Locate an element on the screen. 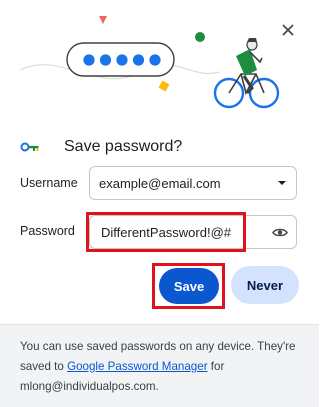  username-label: Username is located at coordinates (49, 183).